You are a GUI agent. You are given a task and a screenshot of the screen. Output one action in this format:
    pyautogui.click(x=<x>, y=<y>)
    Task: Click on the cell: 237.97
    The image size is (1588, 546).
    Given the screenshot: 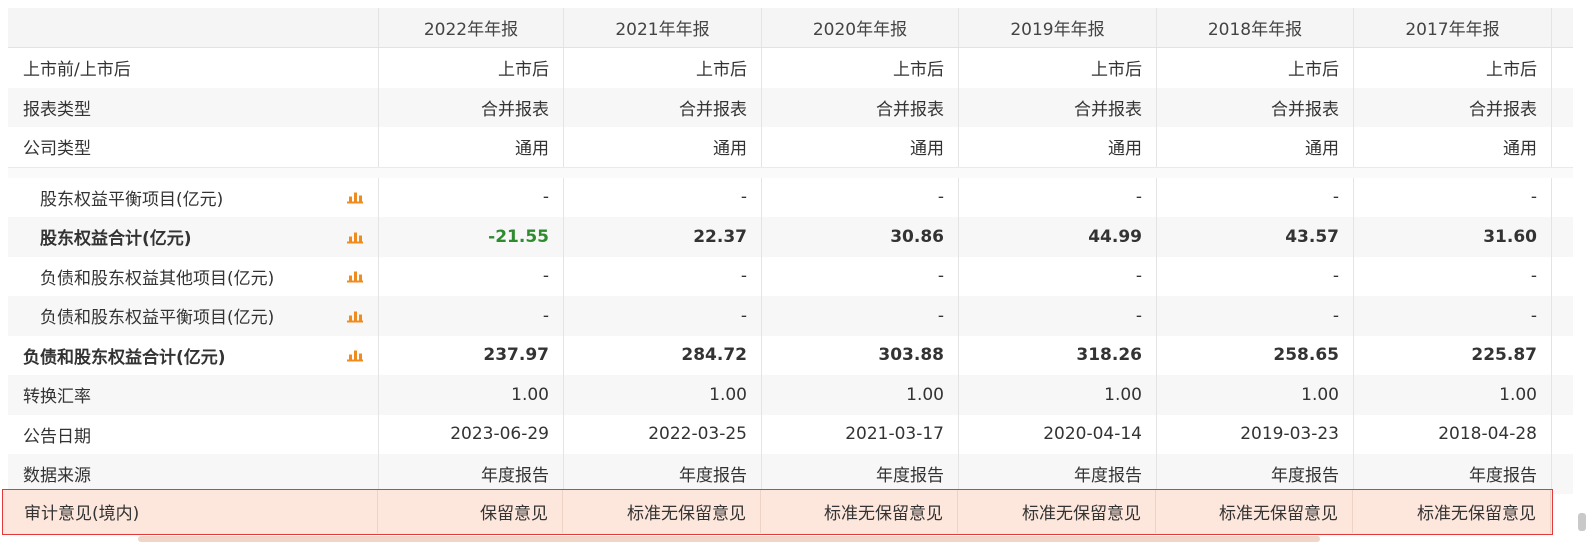 What is the action you would take?
    pyautogui.click(x=471, y=355)
    